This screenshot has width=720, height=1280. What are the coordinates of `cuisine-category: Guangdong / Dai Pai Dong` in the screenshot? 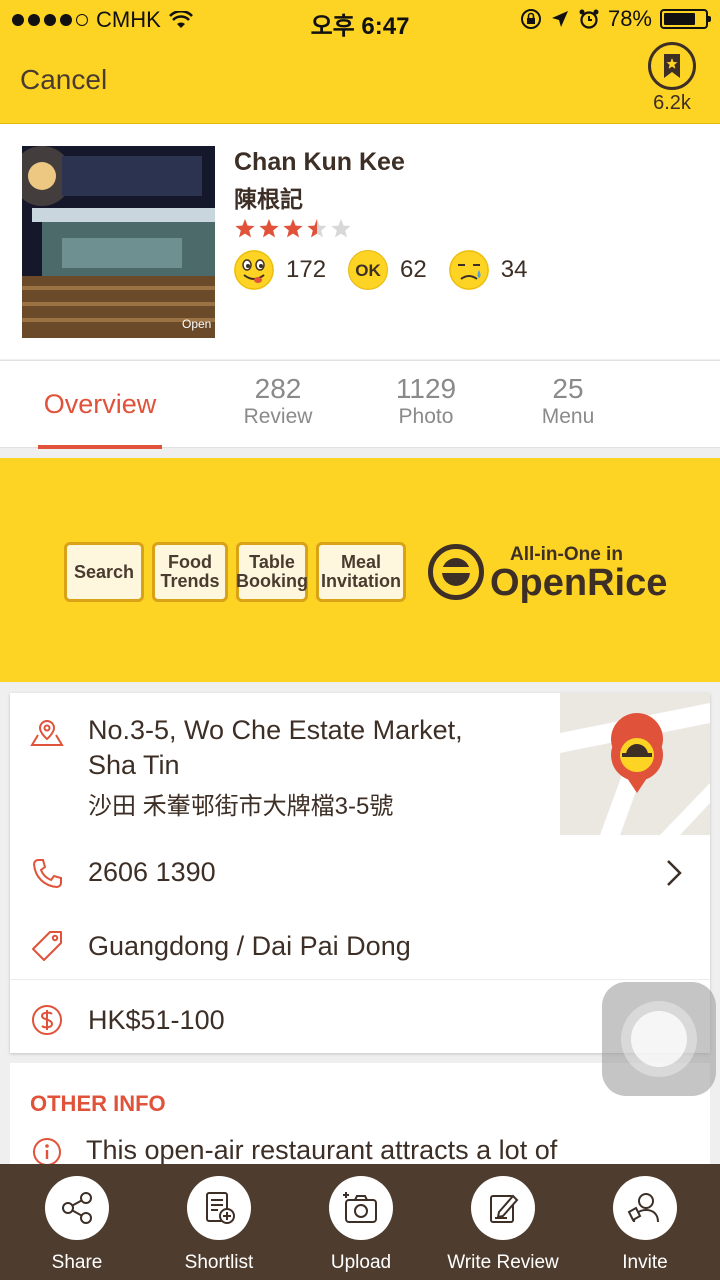 It's located at (249, 946).